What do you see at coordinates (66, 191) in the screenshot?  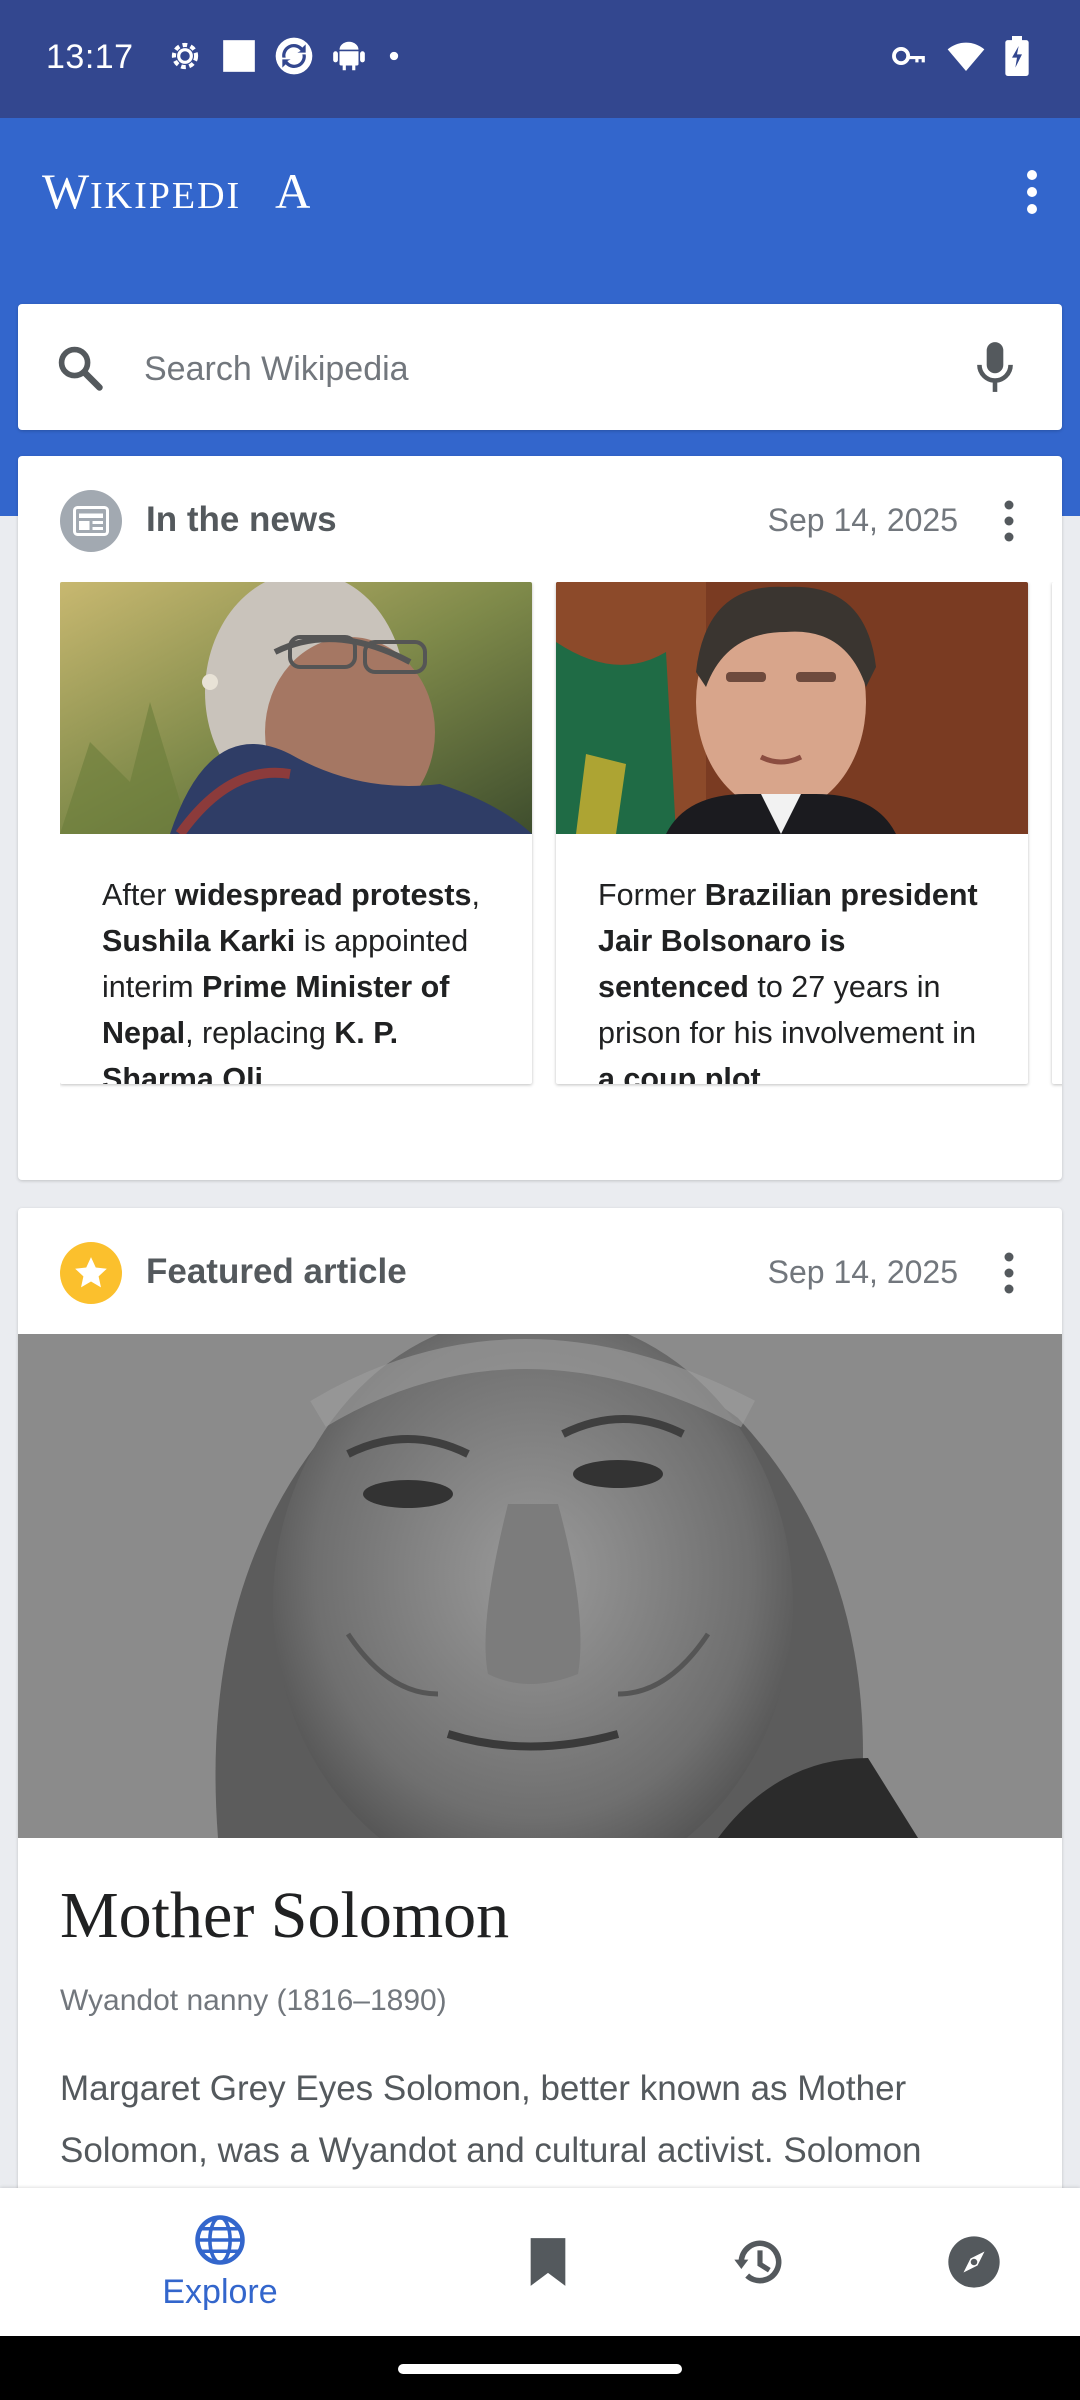 I see `svg-text: W` at bounding box center [66, 191].